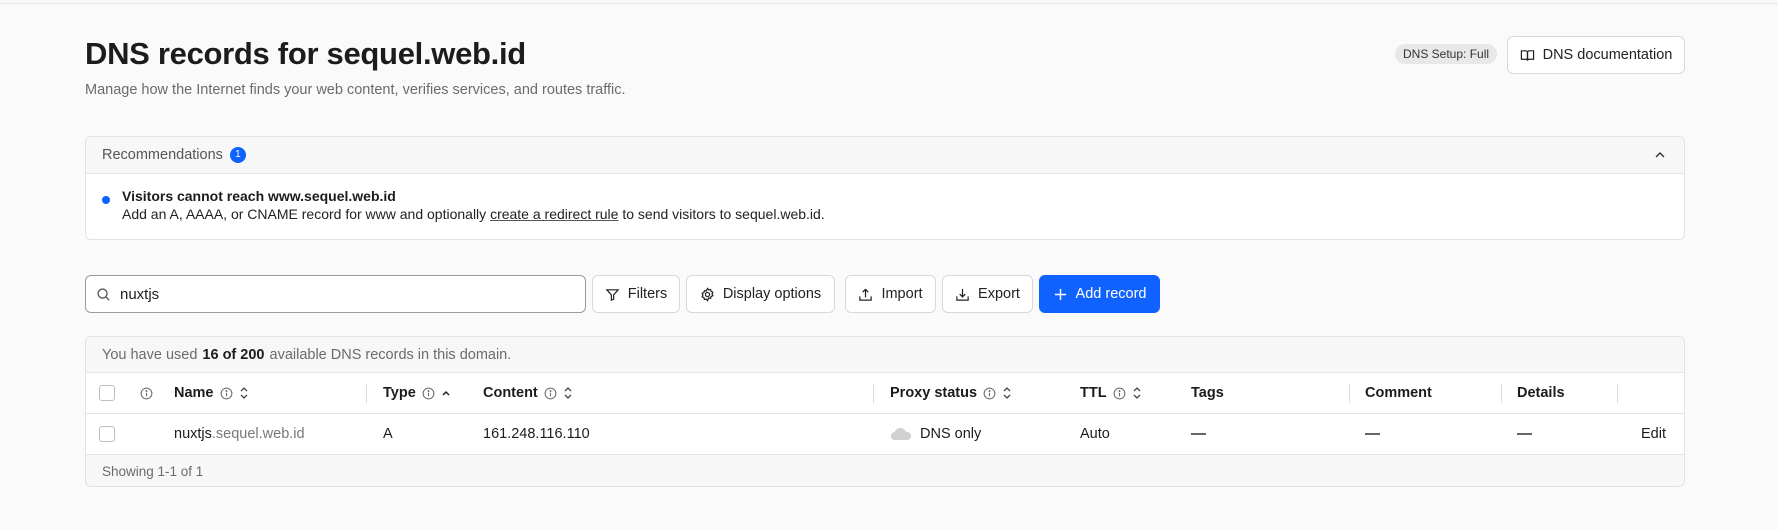 The height and width of the screenshot is (530, 1778). What do you see at coordinates (885, 393) in the screenshot?
I see `table-header: Name Type Content Proxy status TTL Tags` at bounding box center [885, 393].